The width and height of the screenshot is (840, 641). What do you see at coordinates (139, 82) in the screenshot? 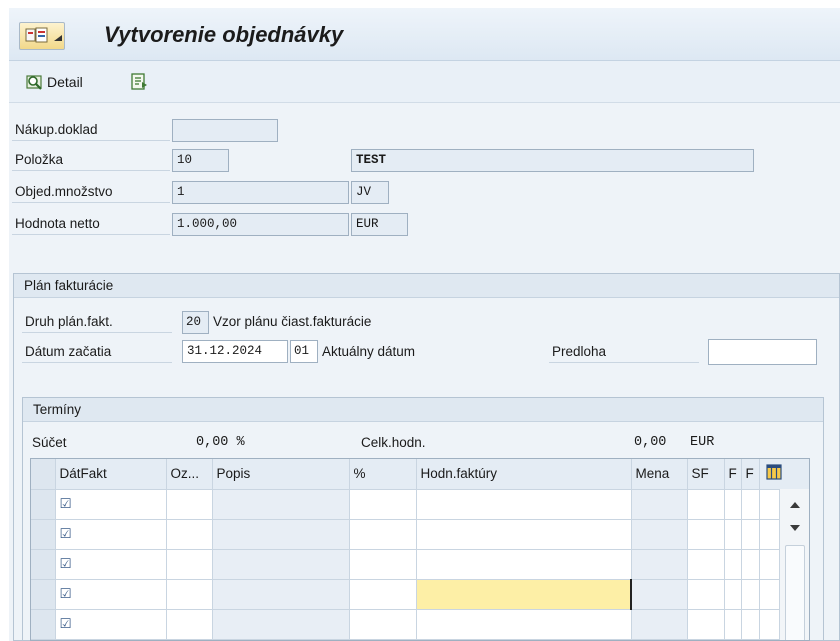
I see `document-list-icon` at bounding box center [139, 82].